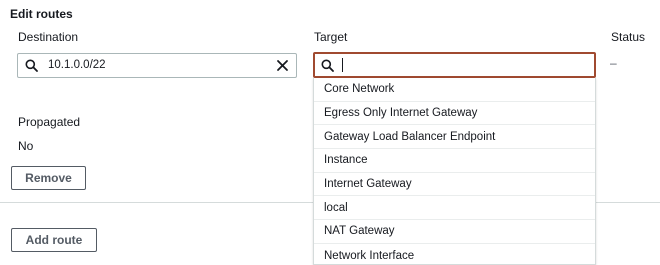  Describe the element at coordinates (54, 240) in the screenshot. I see `add-route-button: Add route` at that location.